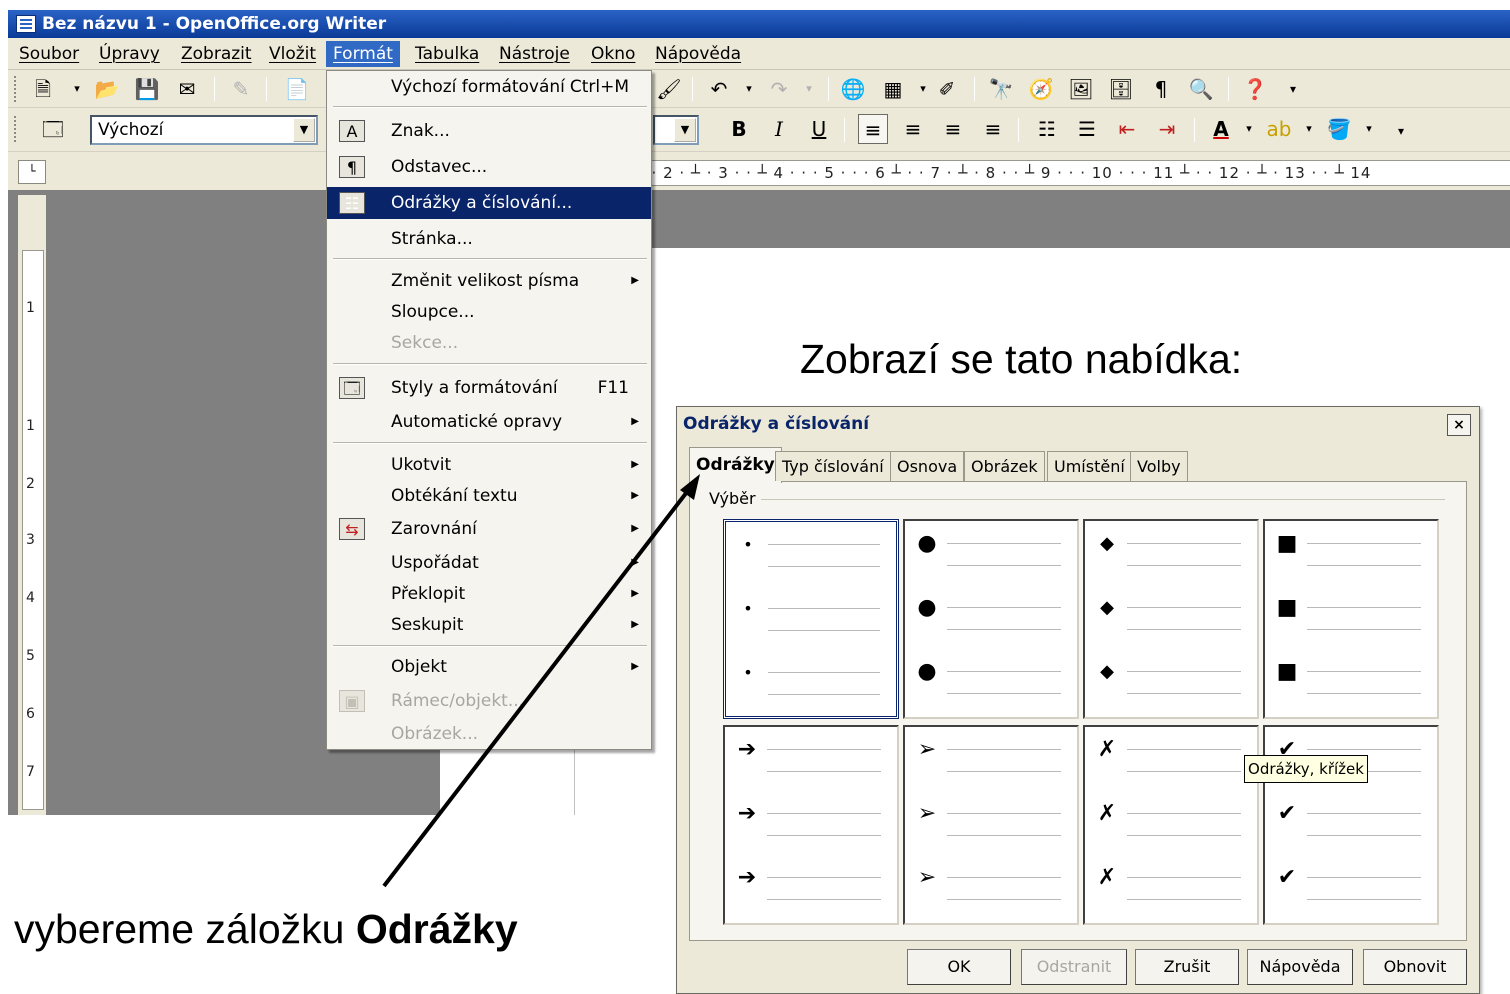 This screenshot has width=1510, height=994. What do you see at coordinates (489, 594) in the screenshot?
I see `menu-item-flip: Překlopit ▶` at bounding box center [489, 594].